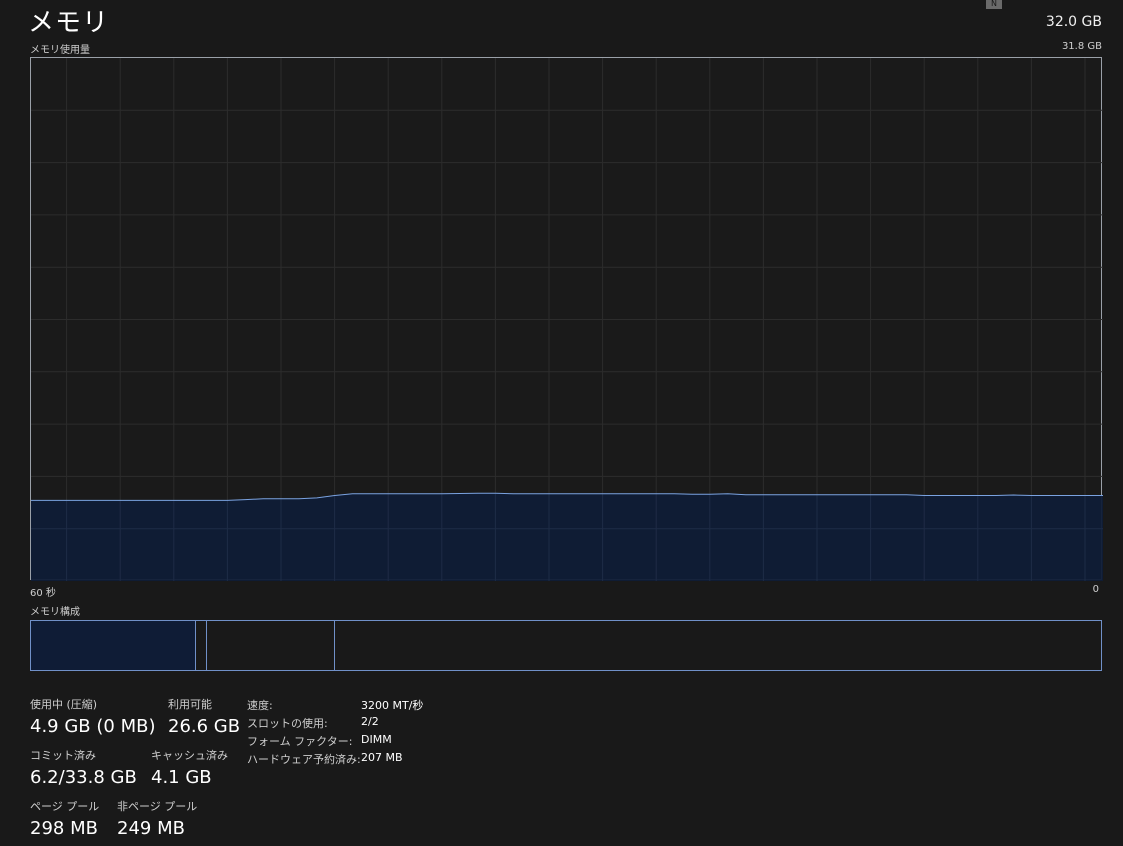 This screenshot has width=1123, height=846. I want to click on page-title: メモリ, so click(69, 23).